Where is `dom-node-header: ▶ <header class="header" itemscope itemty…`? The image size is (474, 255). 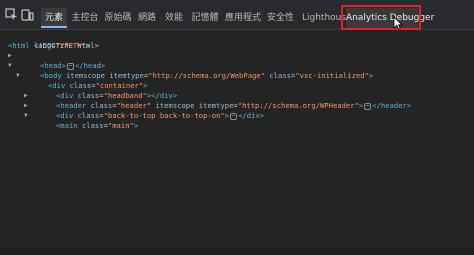
dom-node-header: ▶ <header class="header" itemscope itemty… is located at coordinates (237, 100).